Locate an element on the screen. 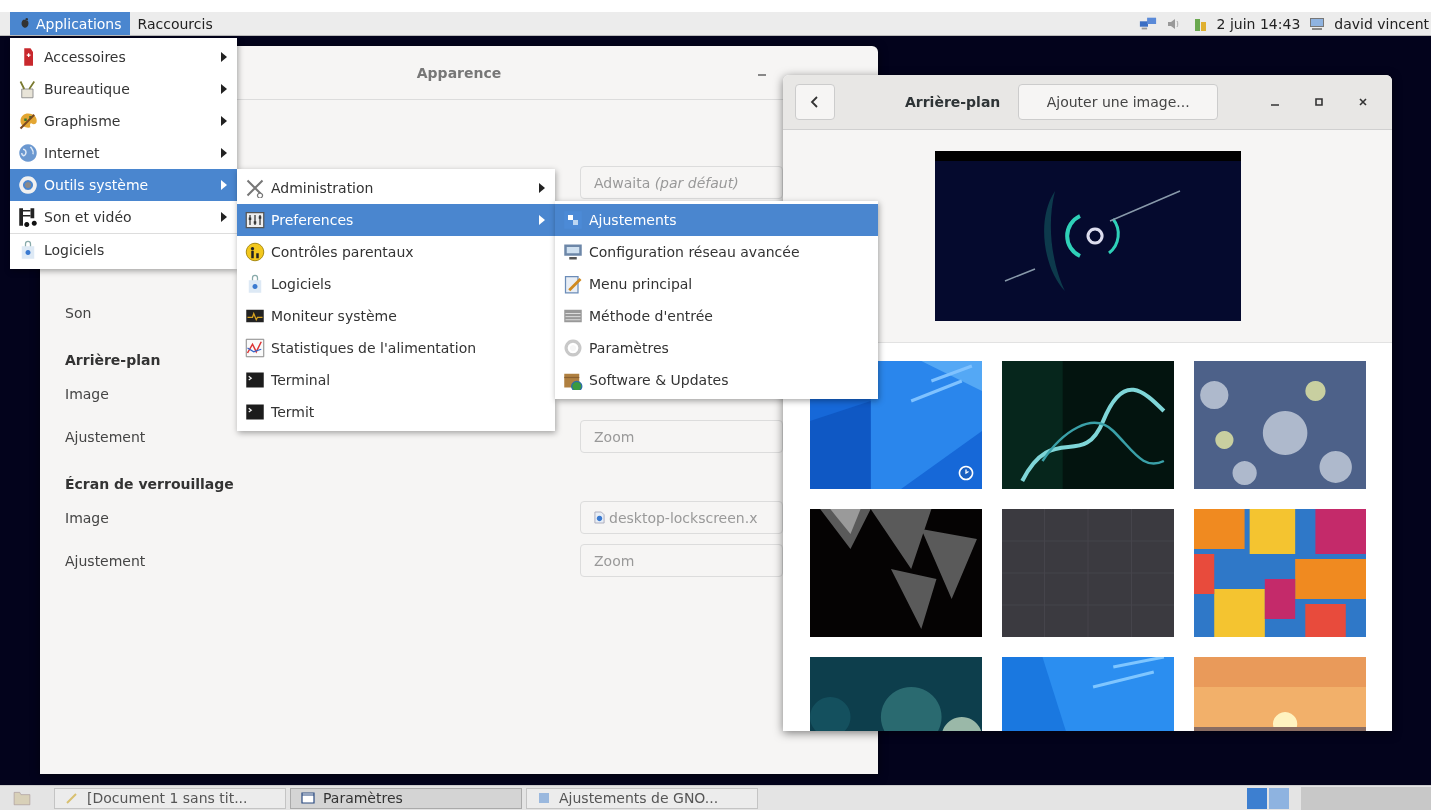 The image size is (1431, 810). globe-icon is located at coordinates (28, 153).